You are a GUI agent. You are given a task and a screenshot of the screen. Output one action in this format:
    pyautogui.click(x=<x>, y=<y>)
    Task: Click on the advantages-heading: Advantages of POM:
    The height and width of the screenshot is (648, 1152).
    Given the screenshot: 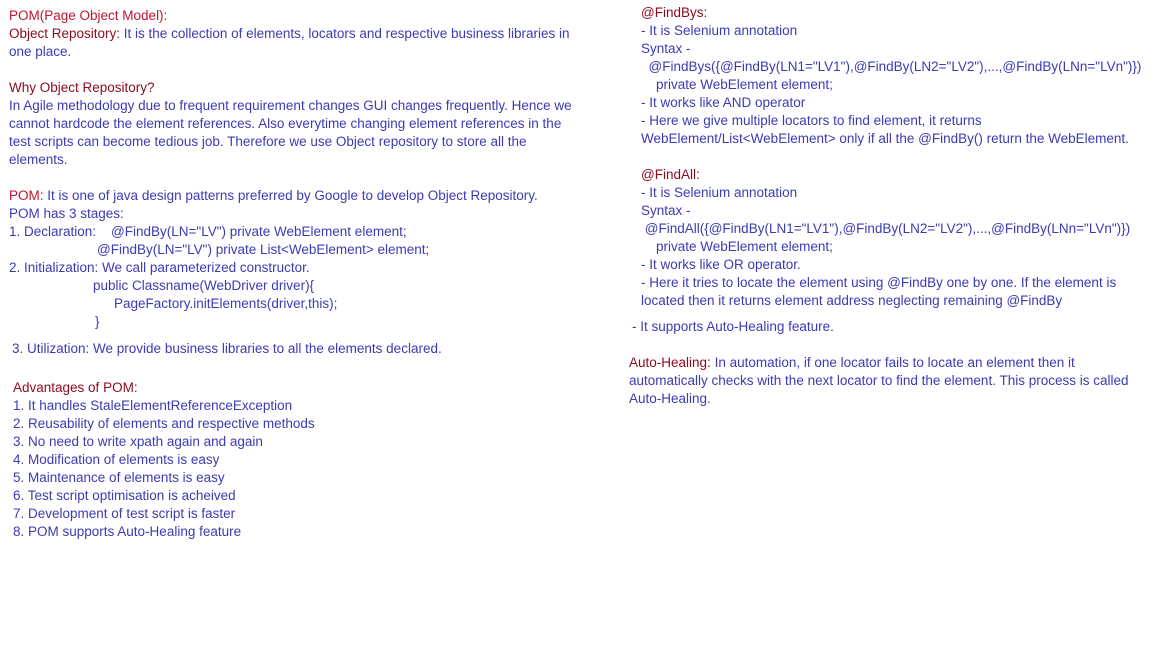 What is the action you would take?
    pyautogui.click(x=75, y=387)
    